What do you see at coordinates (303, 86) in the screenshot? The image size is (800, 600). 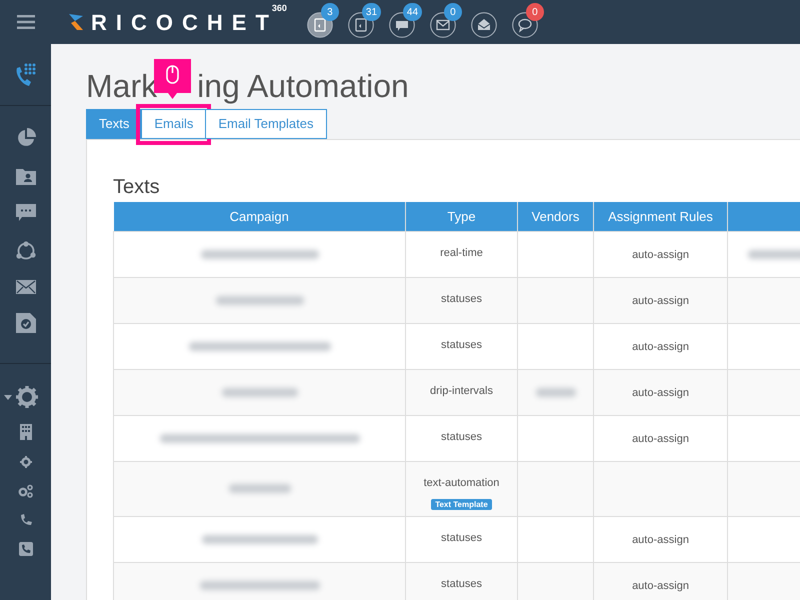 I see `page-title: ing Automation` at bounding box center [303, 86].